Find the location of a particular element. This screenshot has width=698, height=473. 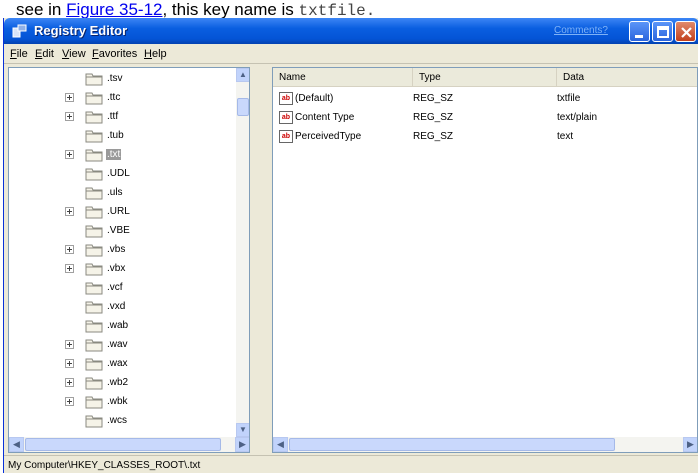

tree-item-label: .vbx is located at coordinates (116, 268).